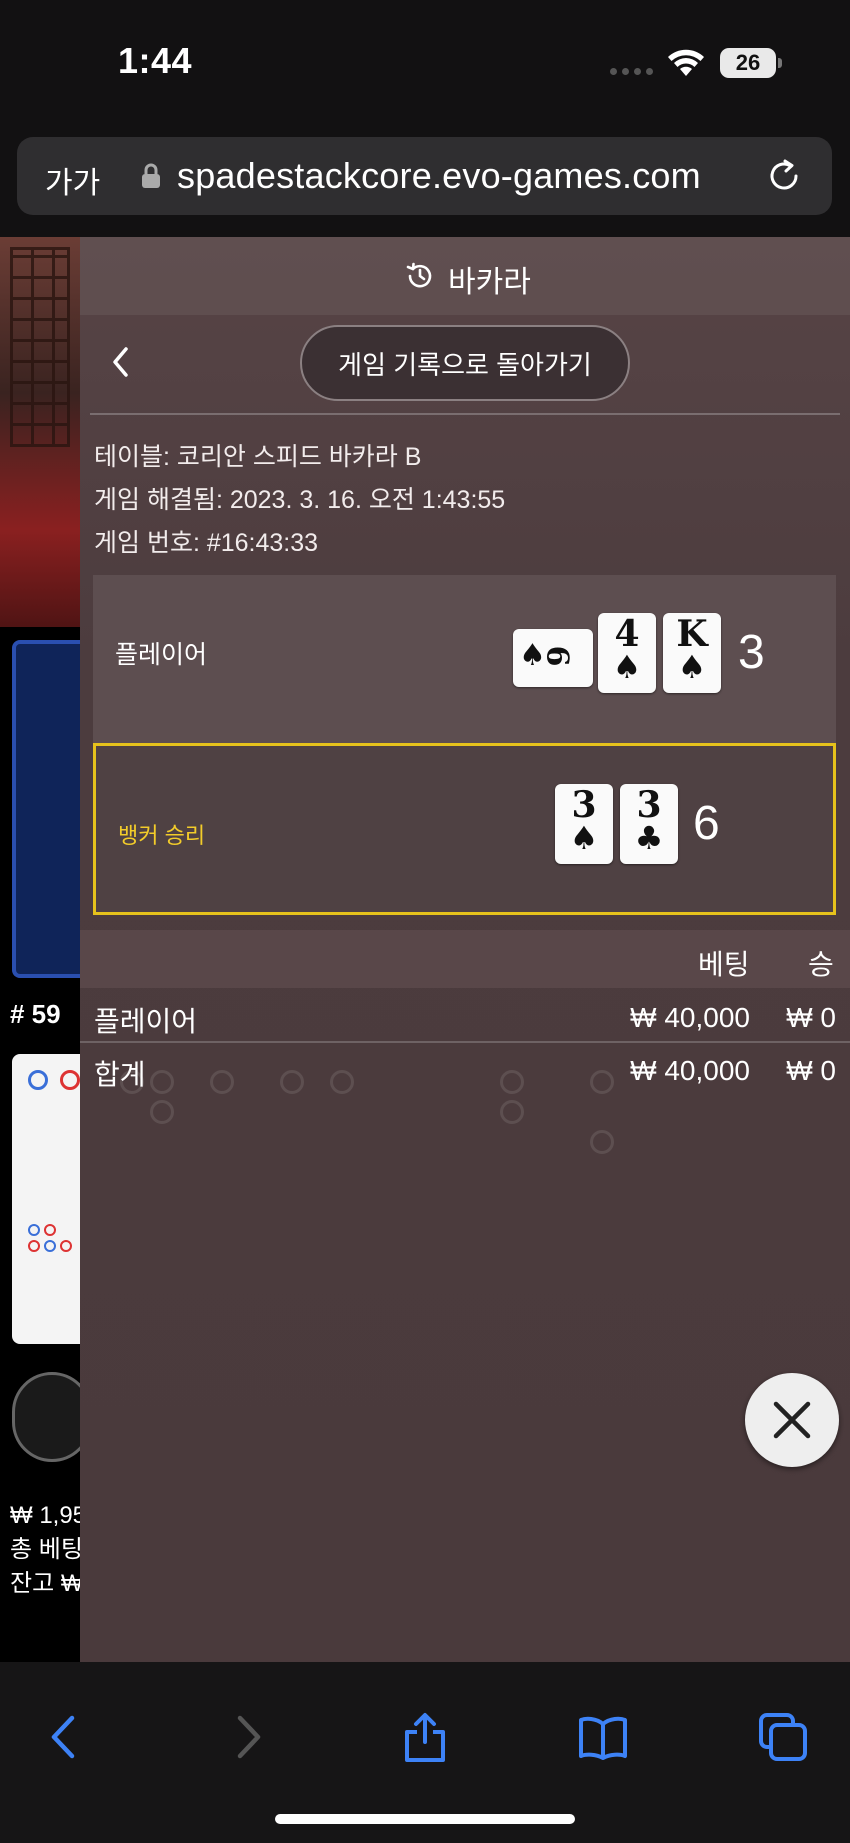 The width and height of the screenshot is (850, 1843). What do you see at coordinates (45, 1583) in the screenshot?
I see `cash-line: 잔고 ₩ 0` at bounding box center [45, 1583].